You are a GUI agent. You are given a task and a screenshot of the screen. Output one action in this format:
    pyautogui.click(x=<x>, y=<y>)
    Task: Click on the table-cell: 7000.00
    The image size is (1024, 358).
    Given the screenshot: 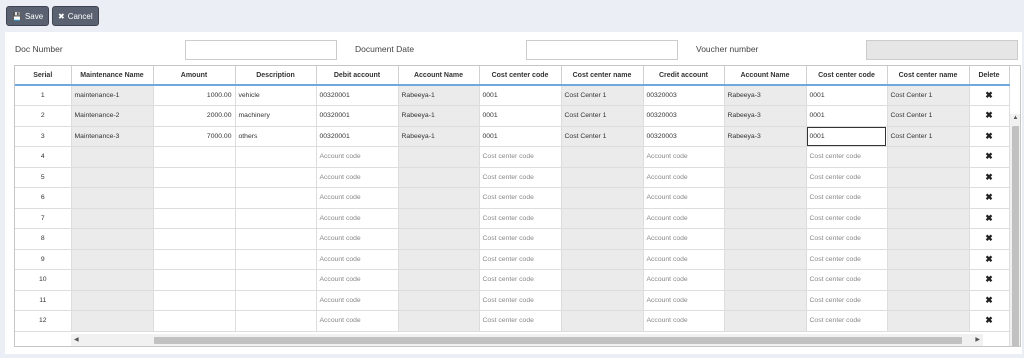 What is the action you would take?
    pyautogui.click(x=194, y=136)
    